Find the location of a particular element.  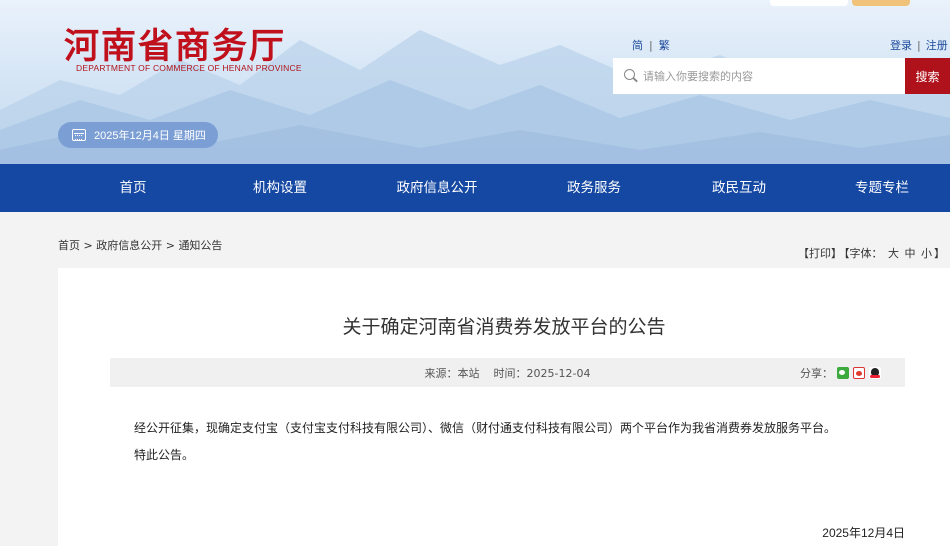

font-large-button: 大 is located at coordinates (893, 253).